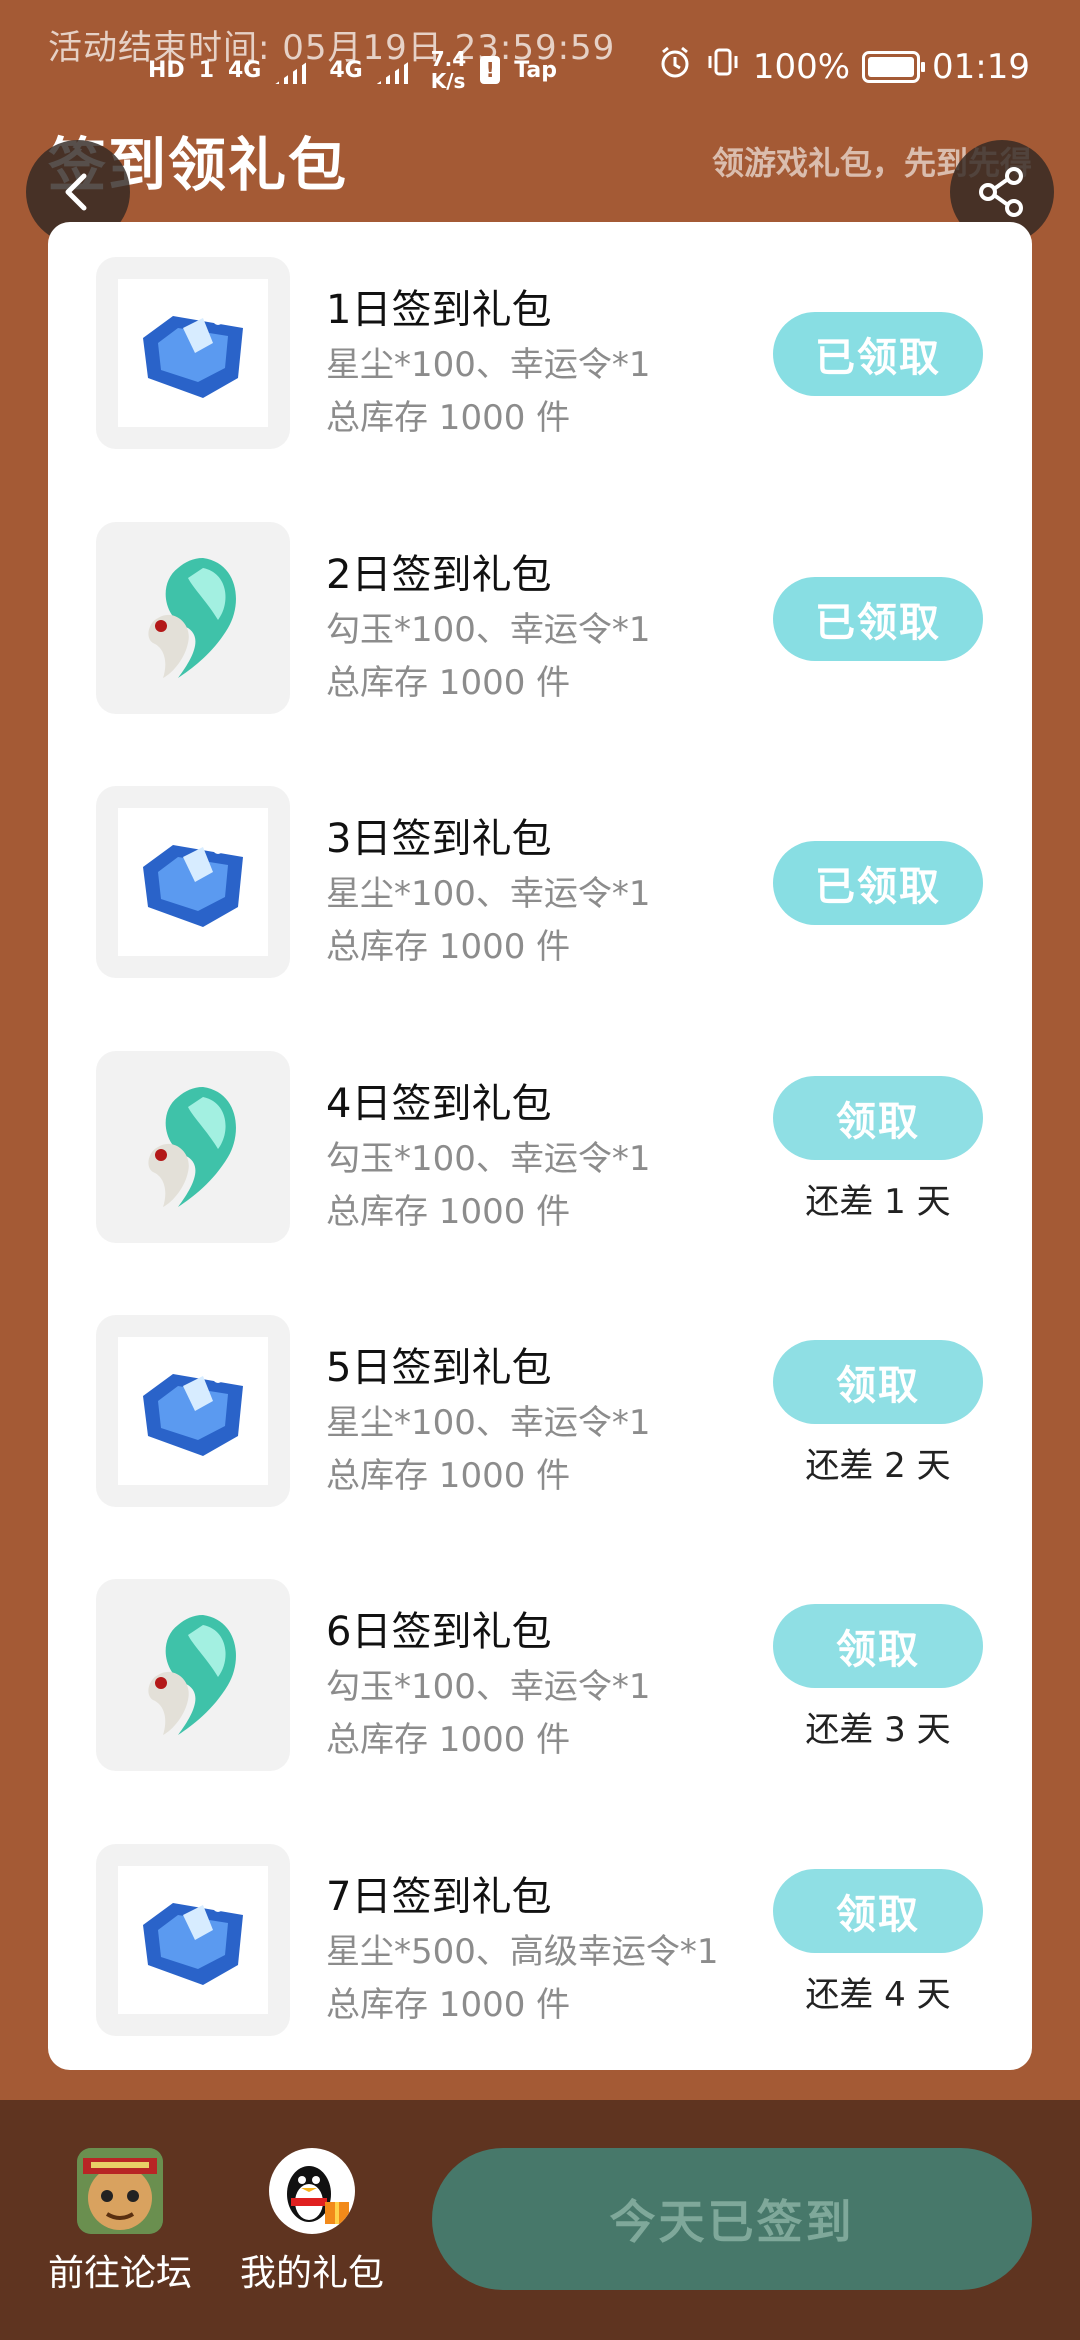  I want to click on chevron-left-icon, so click(76, 192).